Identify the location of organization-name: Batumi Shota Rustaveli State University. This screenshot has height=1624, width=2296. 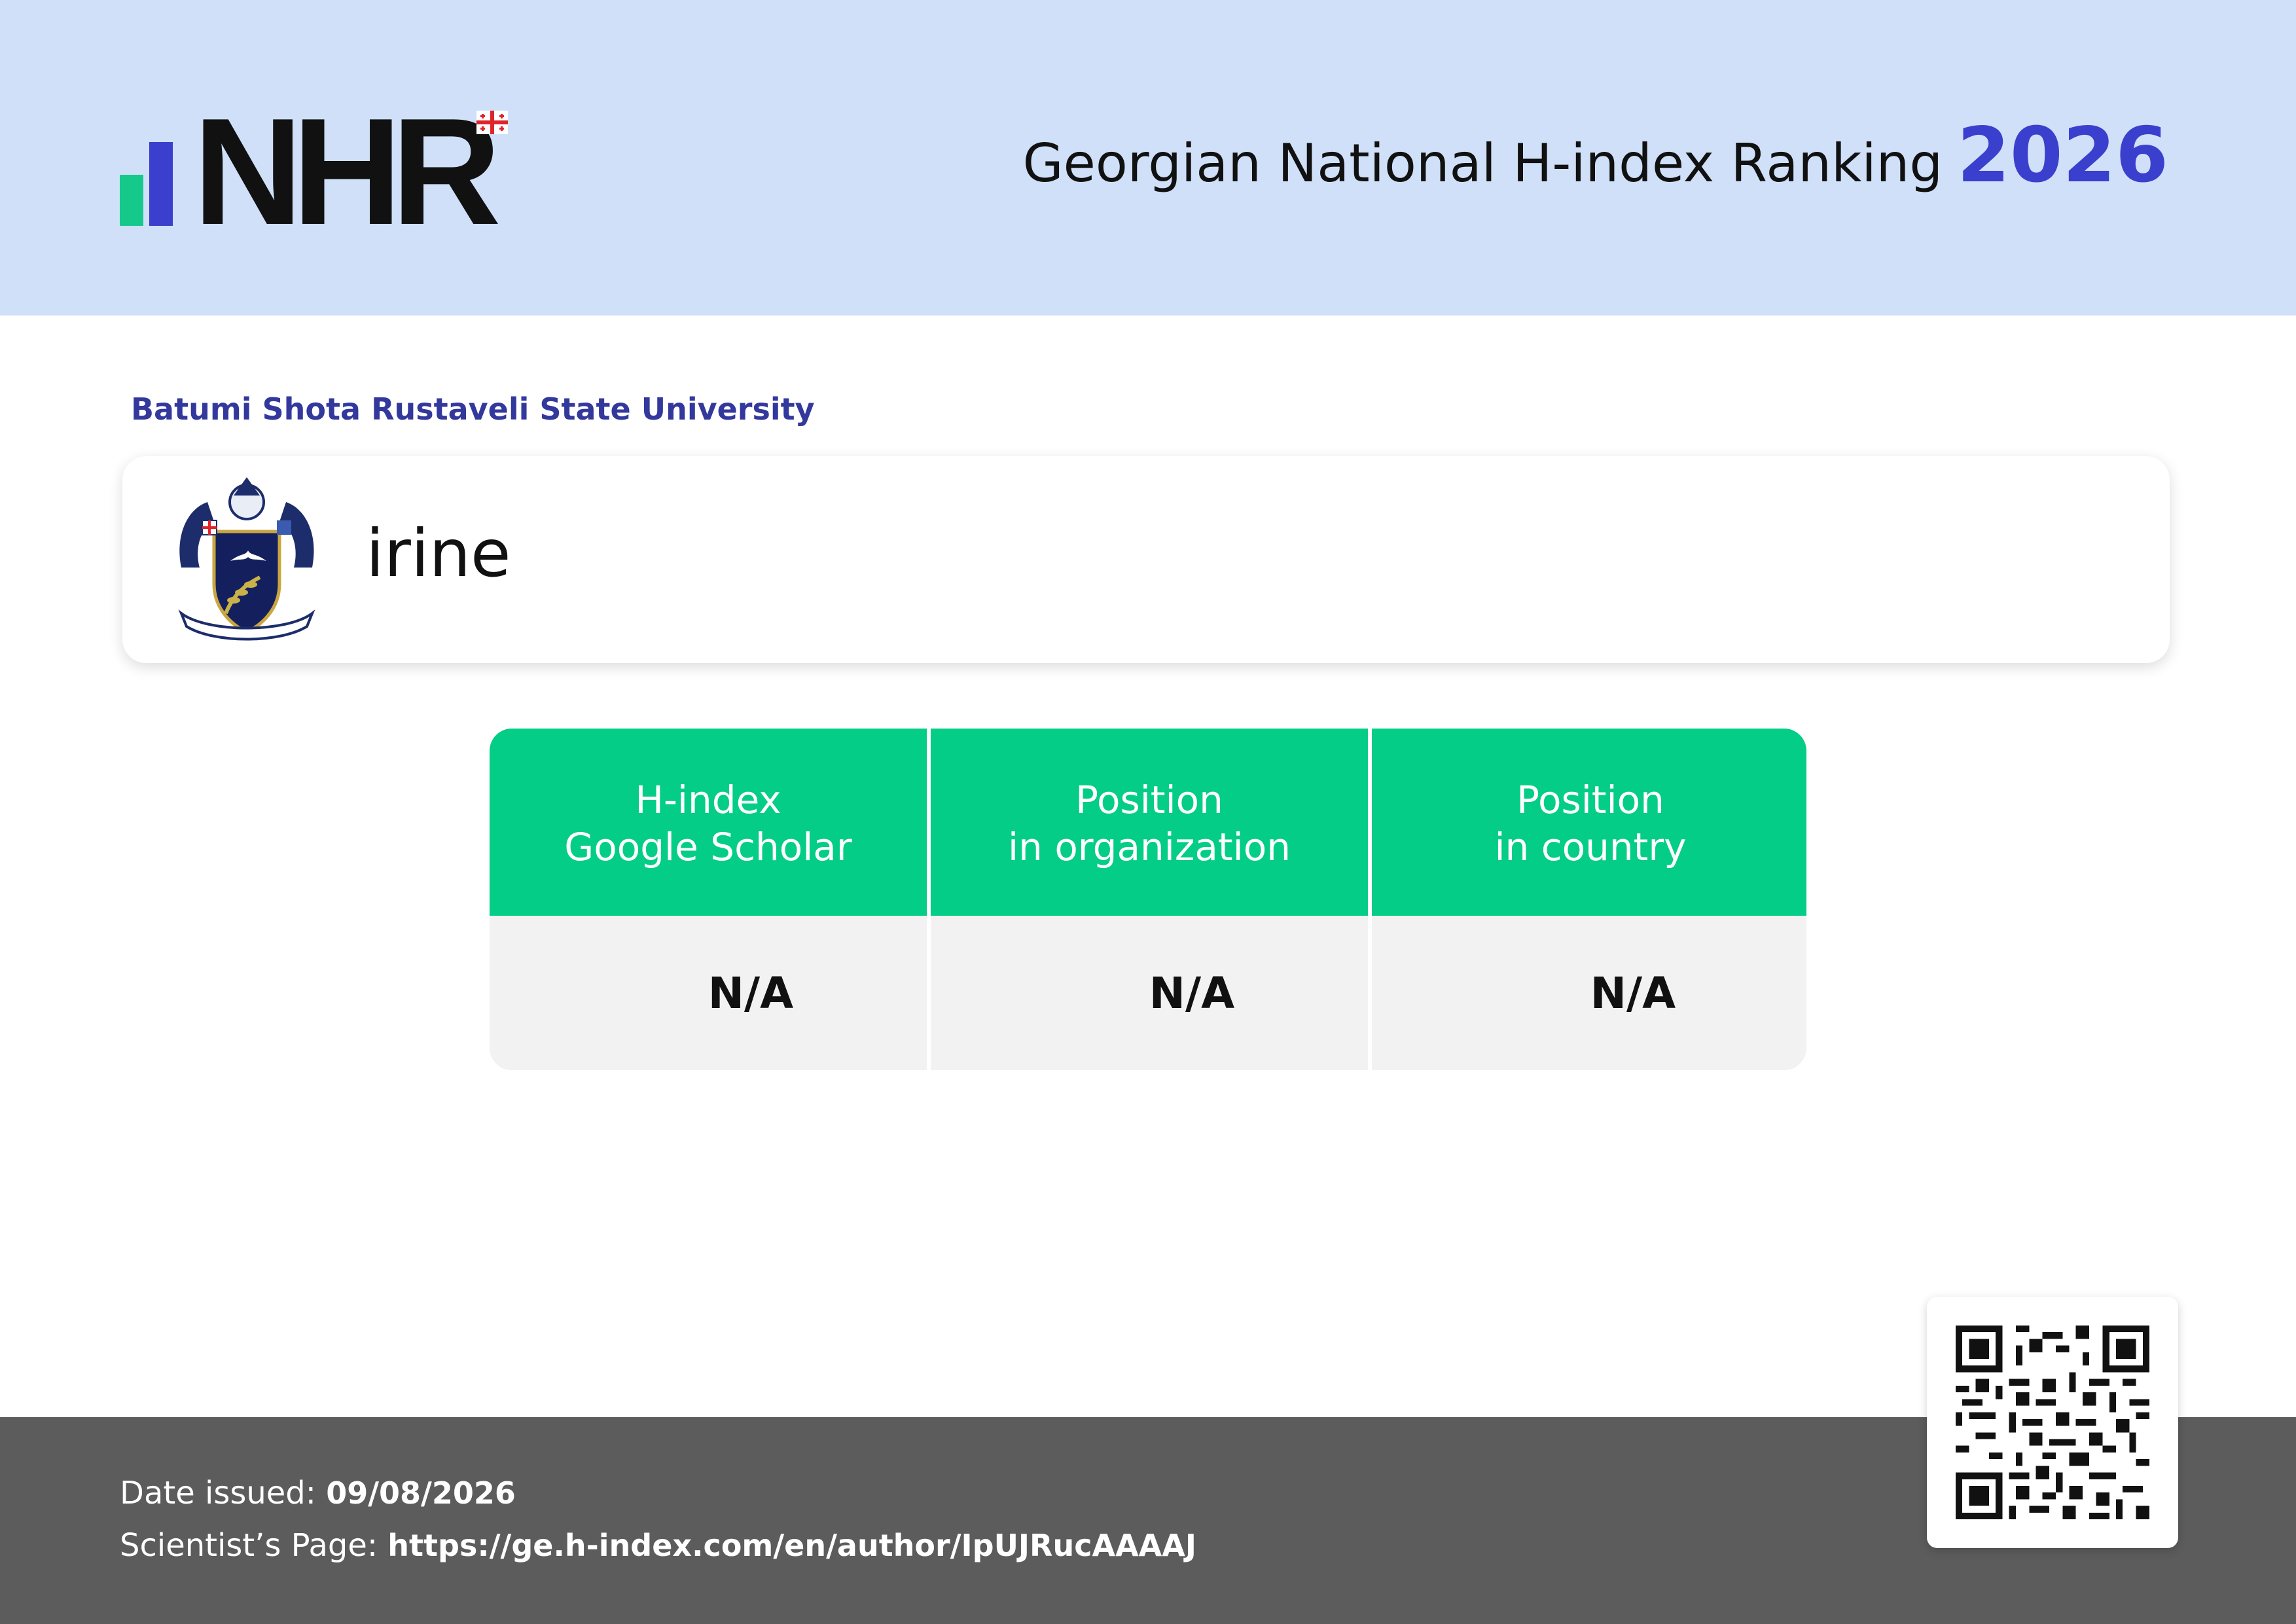
(473, 409).